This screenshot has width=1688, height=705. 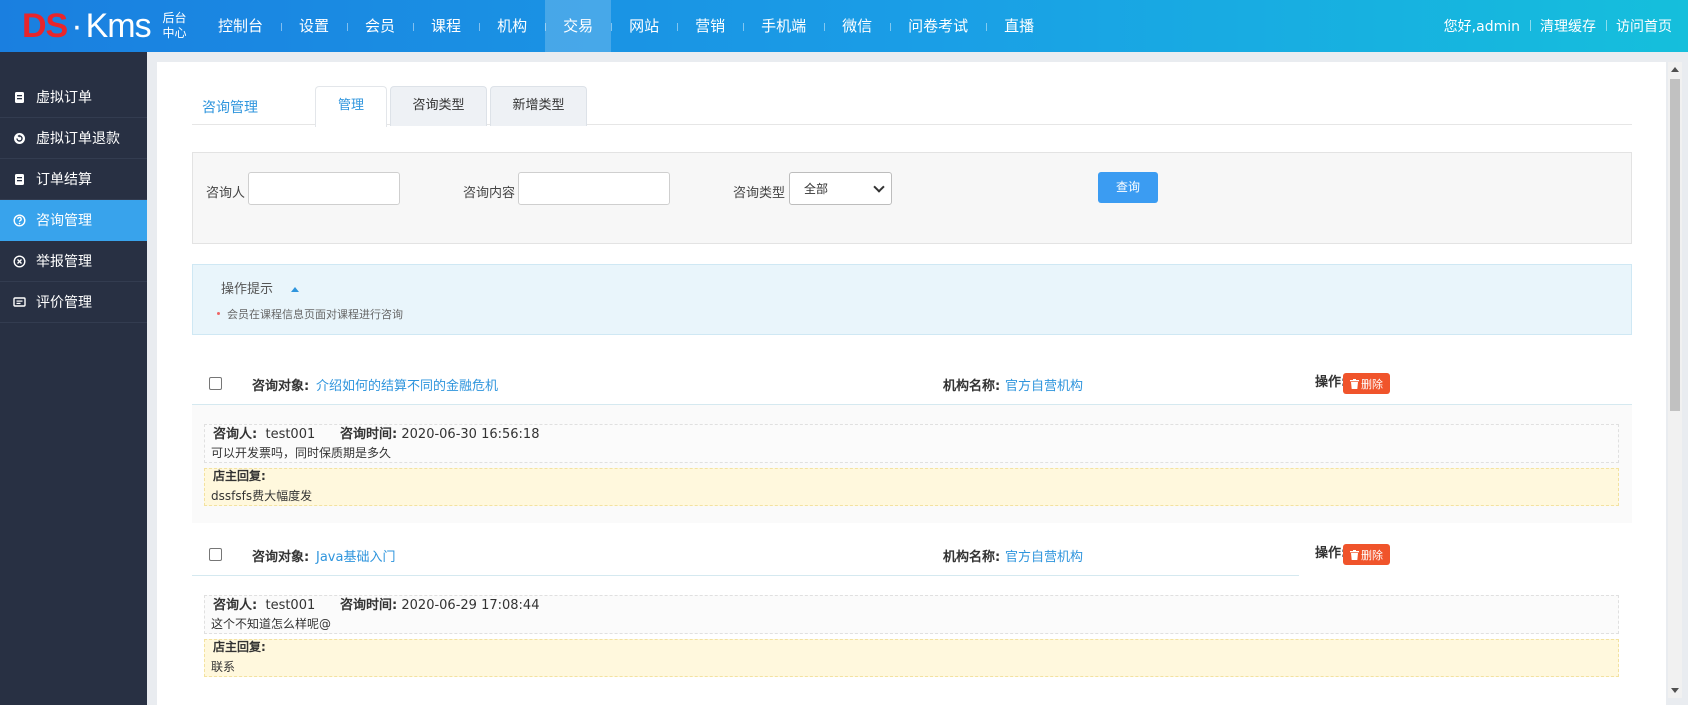 I want to click on search-form: 咨询人 咨询内容 咨询类型 全部 查询, so click(x=912, y=198).